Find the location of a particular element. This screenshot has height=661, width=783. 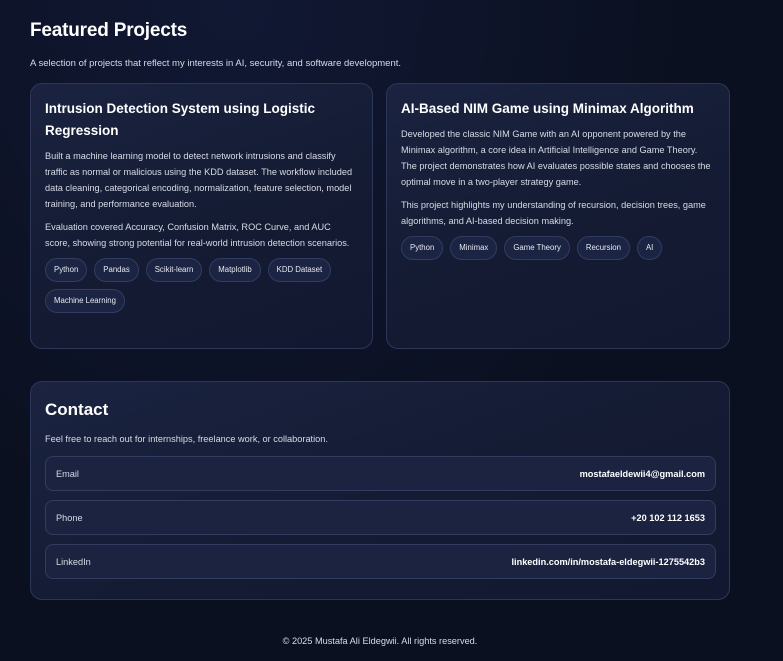

tag-minimax: Minimax is located at coordinates (474, 248).